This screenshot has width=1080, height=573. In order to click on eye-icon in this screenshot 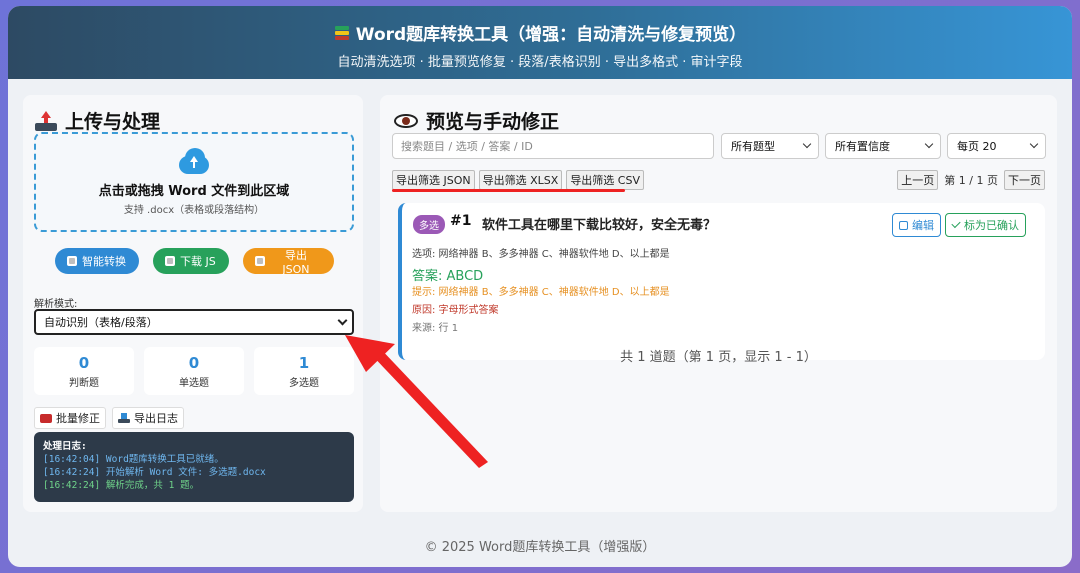, I will do `click(406, 120)`.